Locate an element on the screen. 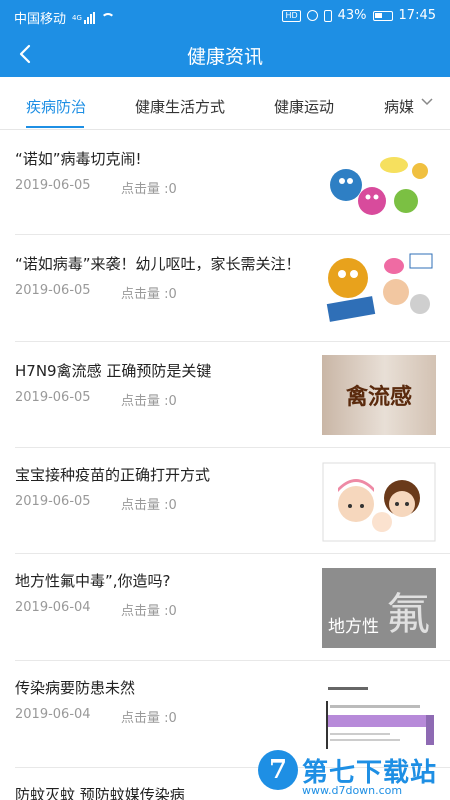 The width and height of the screenshot is (450, 800). status-left: 中国移动 4G is located at coordinates (64, 17).